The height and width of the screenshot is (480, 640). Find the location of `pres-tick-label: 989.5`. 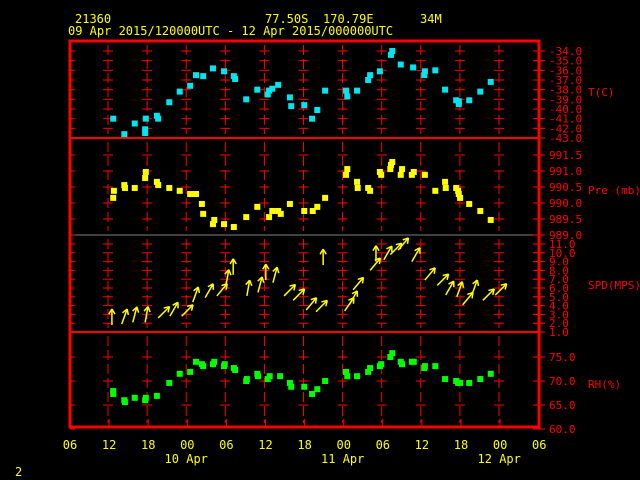

pres-tick-label: 989.5 is located at coordinates (565, 219).